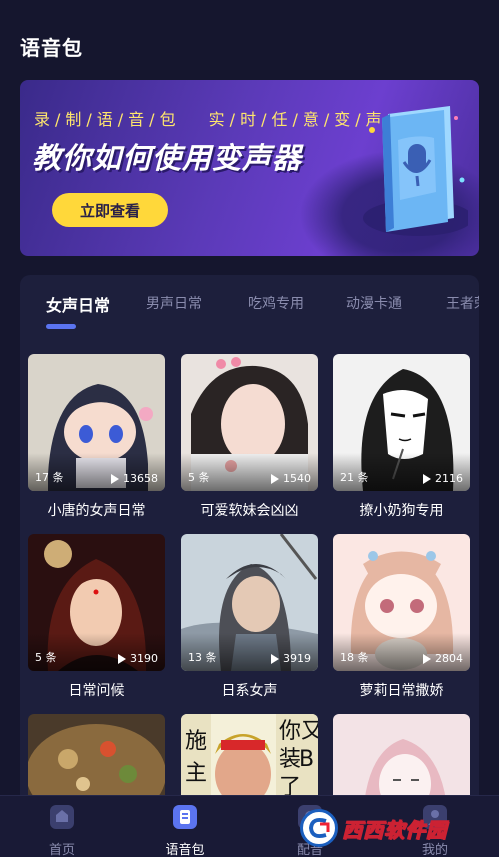 Image resolution: width=499 pixels, height=857 pixels. I want to click on nav-voice-pack-label: 语音包, so click(185, 850).